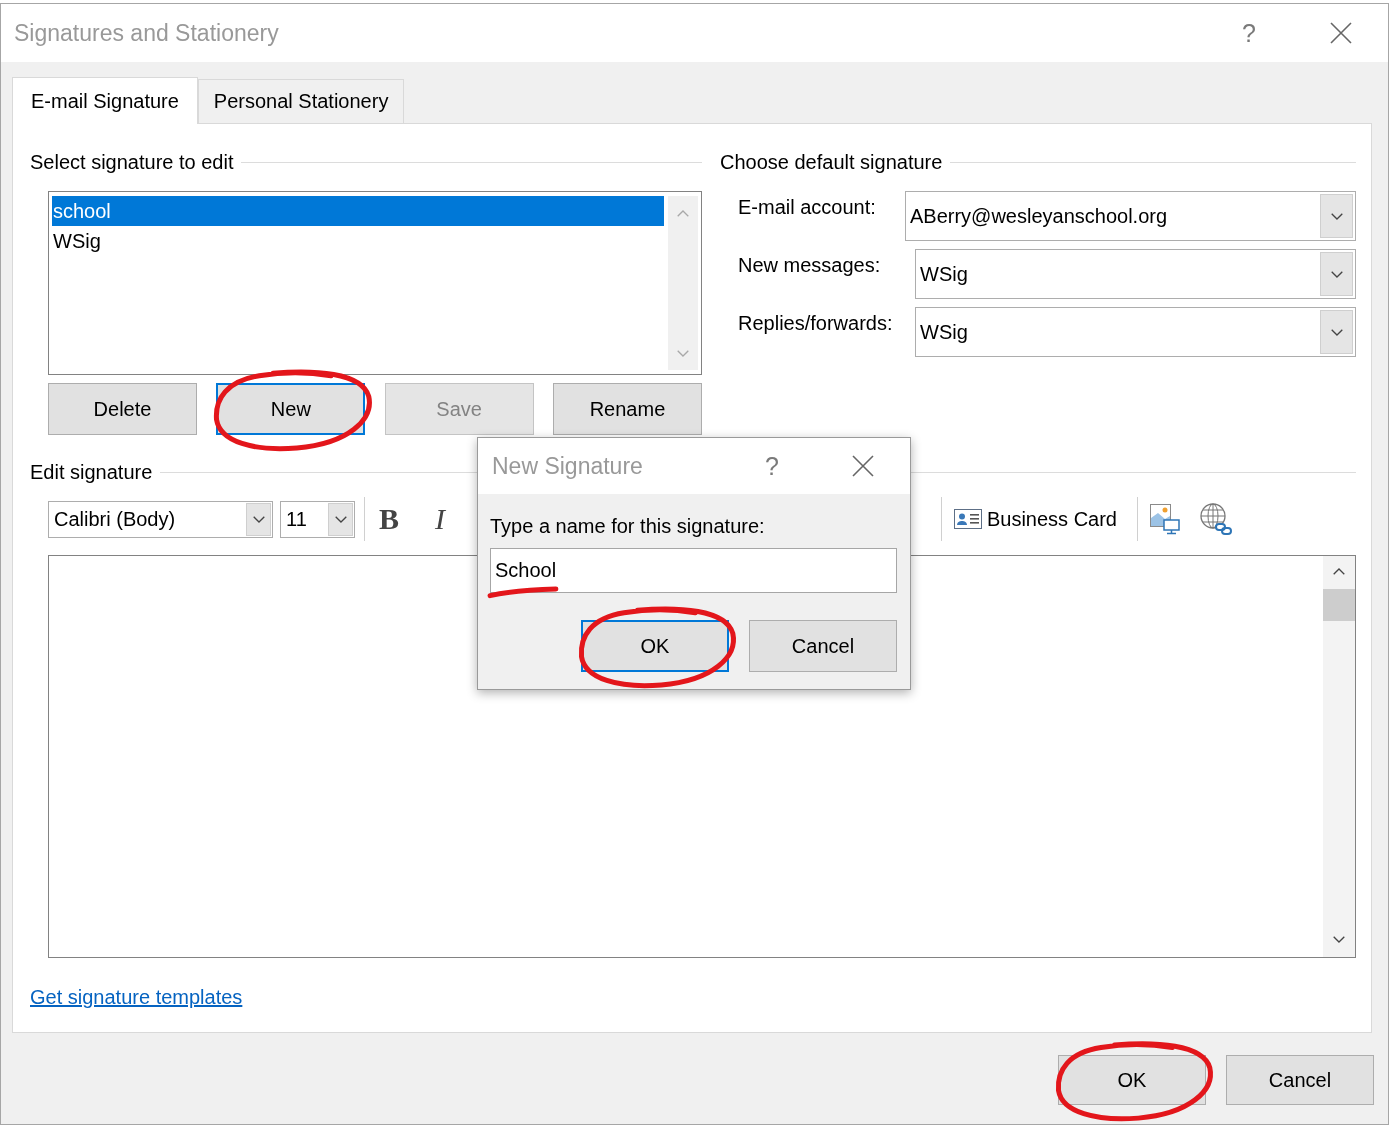 This screenshot has height=1131, width=1391. Describe the element at coordinates (301, 101) in the screenshot. I see `tab: Personal Stationery` at that location.